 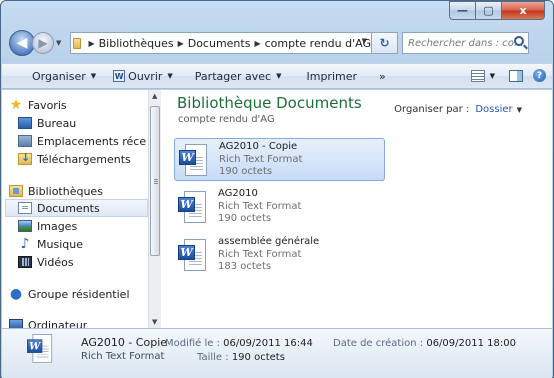 What do you see at coordinates (477, 75) in the screenshot?
I see `change-view-icon` at bounding box center [477, 75].